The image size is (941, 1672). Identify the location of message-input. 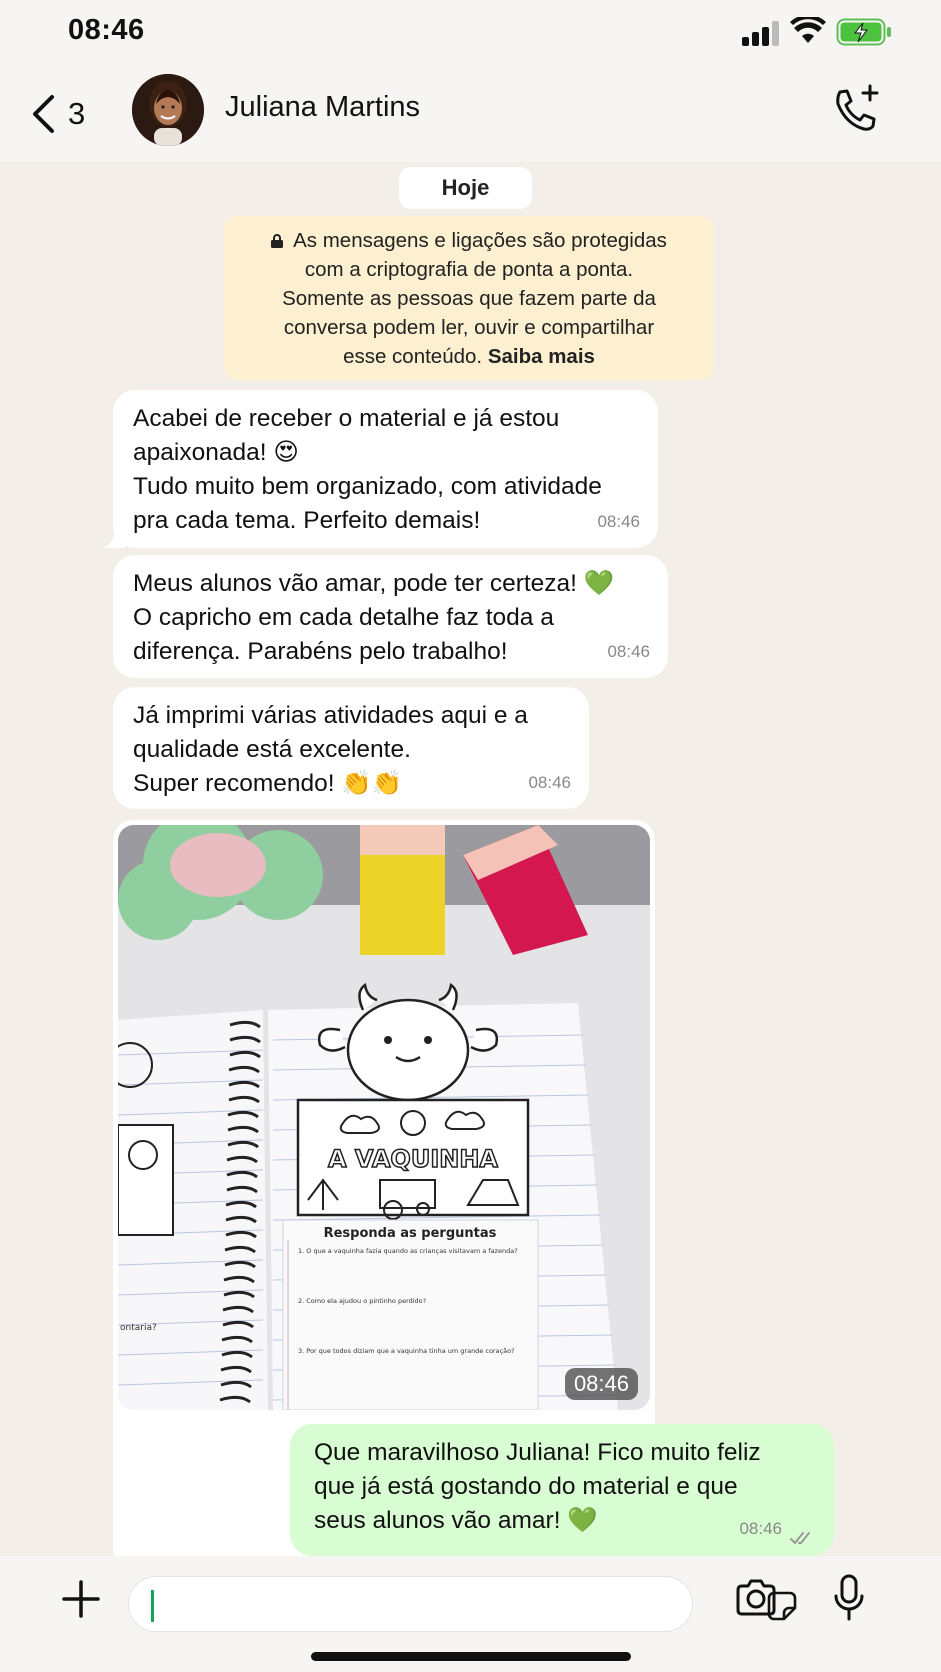
(462, 1604).